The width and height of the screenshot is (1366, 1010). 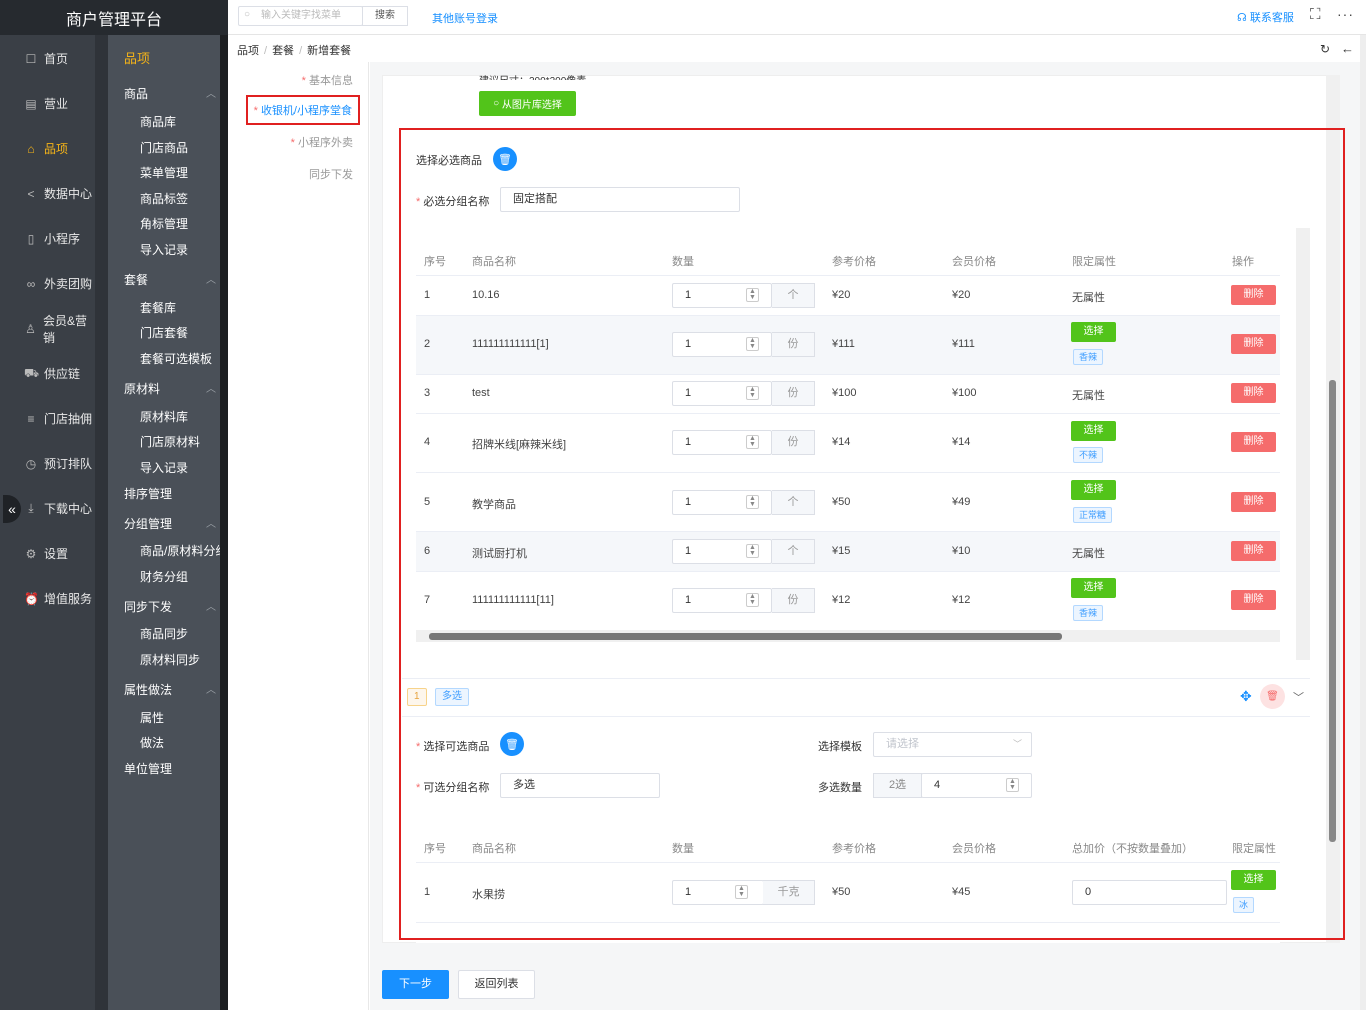 What do you see at coordinates (158, 307) in the screenshot?
I see `subnav-item: 套餐库` at bounding box center [158, 307].